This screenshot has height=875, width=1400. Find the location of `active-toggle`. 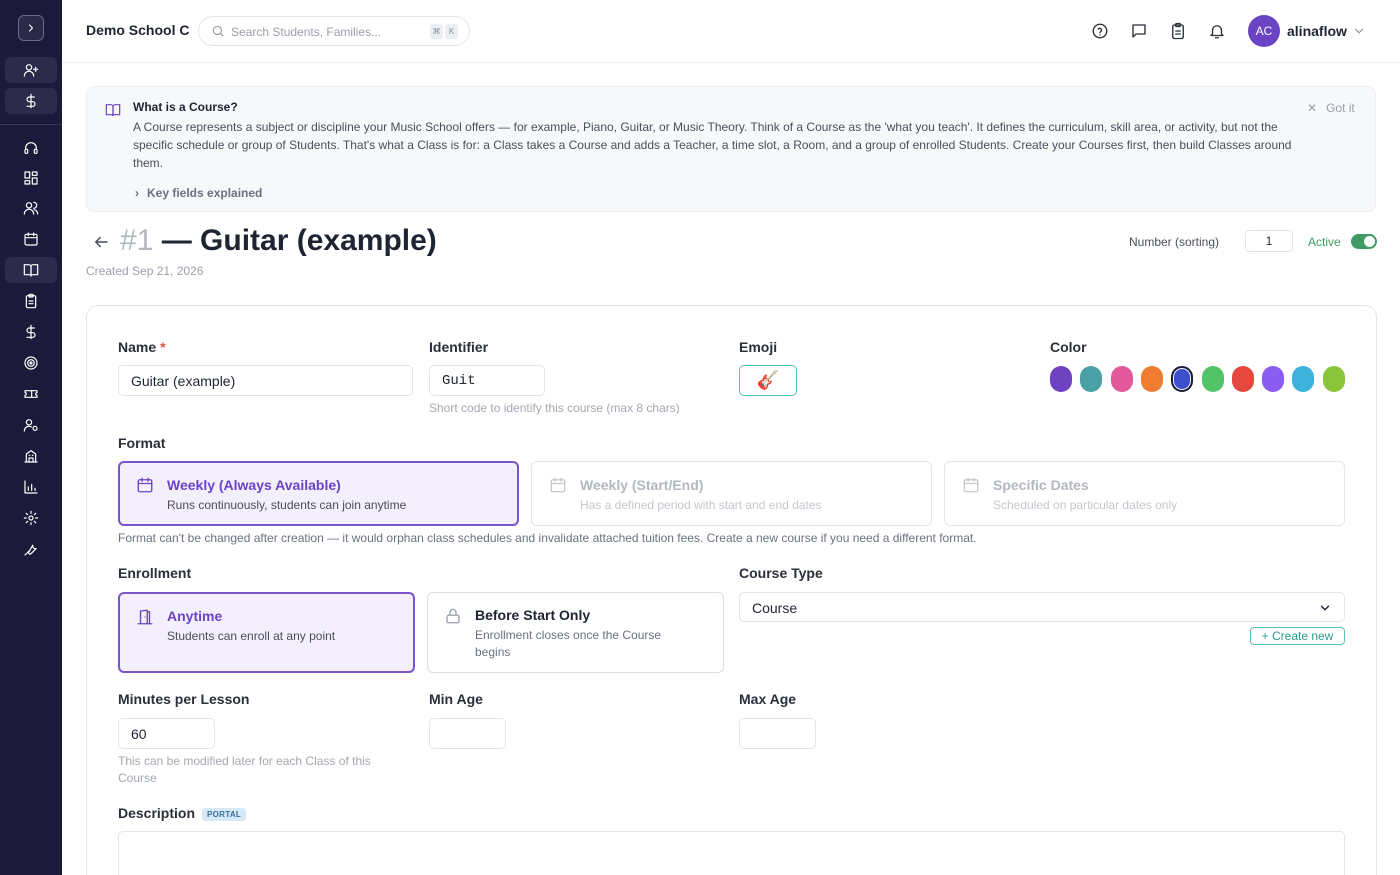

active-toggle is located at coordinates (1364, 241).